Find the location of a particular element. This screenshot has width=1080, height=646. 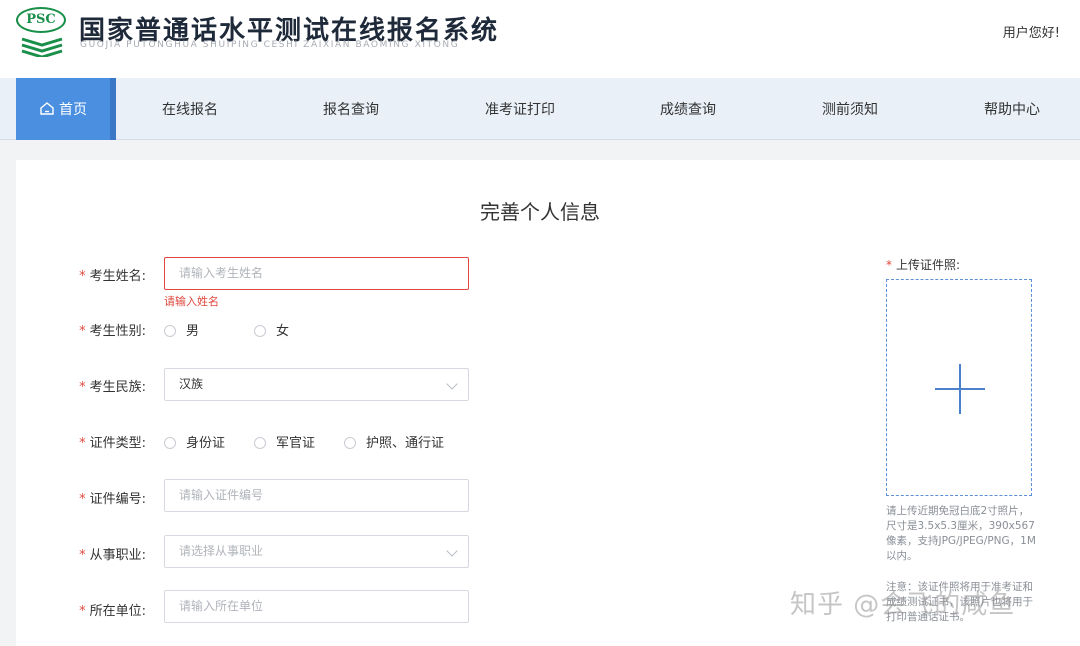

ethnicity-label: * 考生民族: is located at coordinates (112, 387).